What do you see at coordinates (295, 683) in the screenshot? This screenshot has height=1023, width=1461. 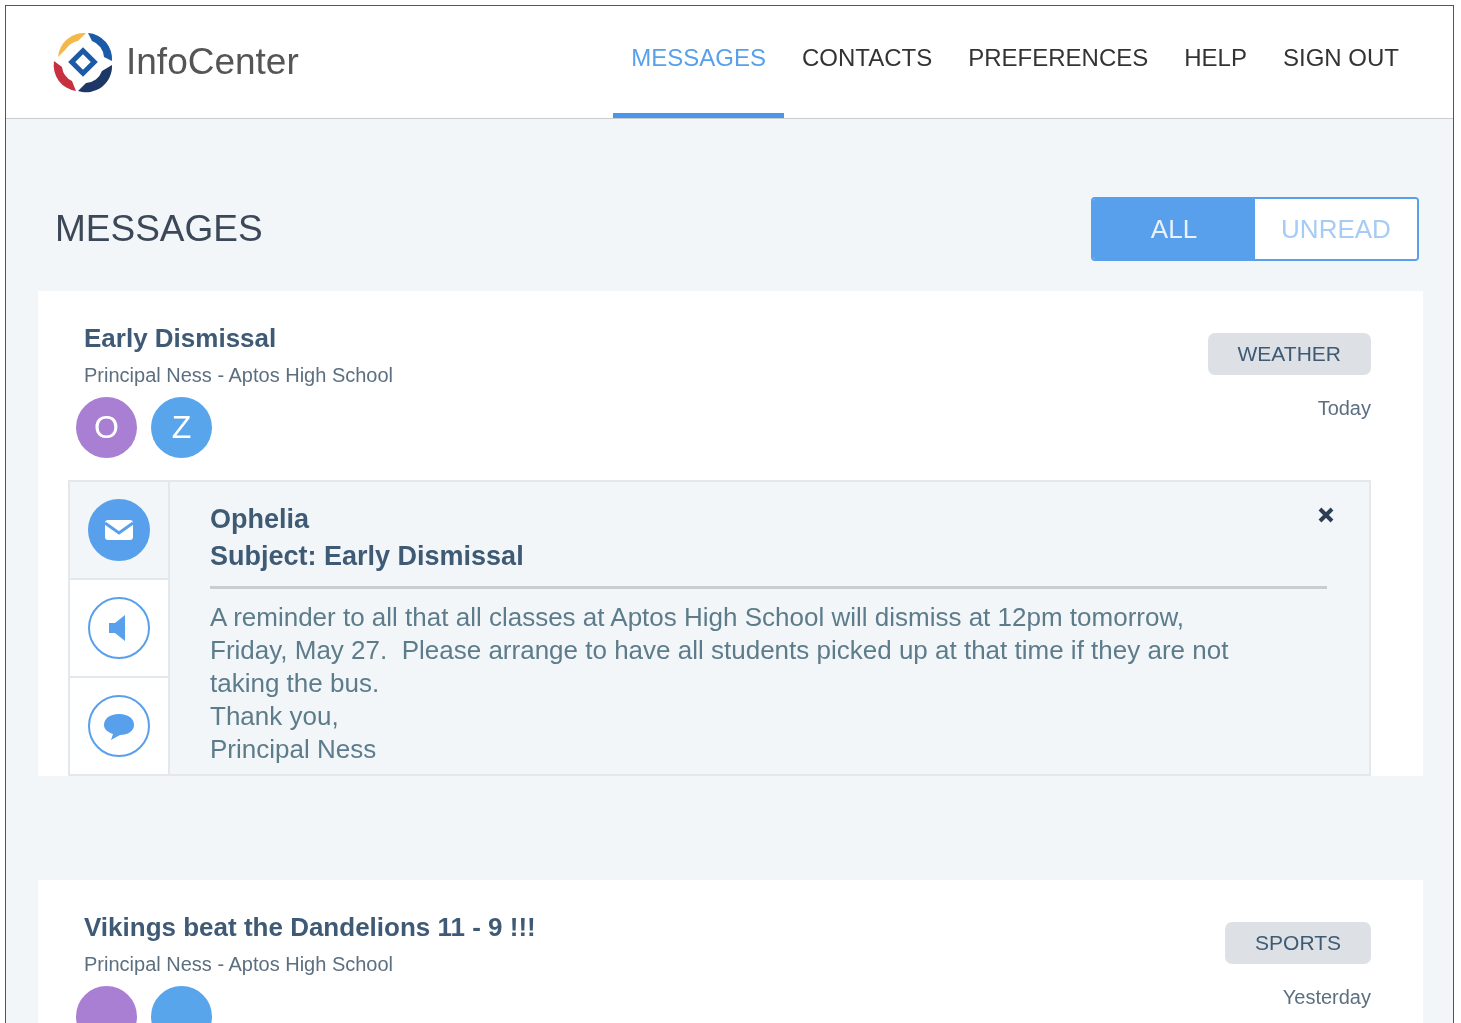 I see `message-text: taking the bus.` at bounding box center [295, 683].